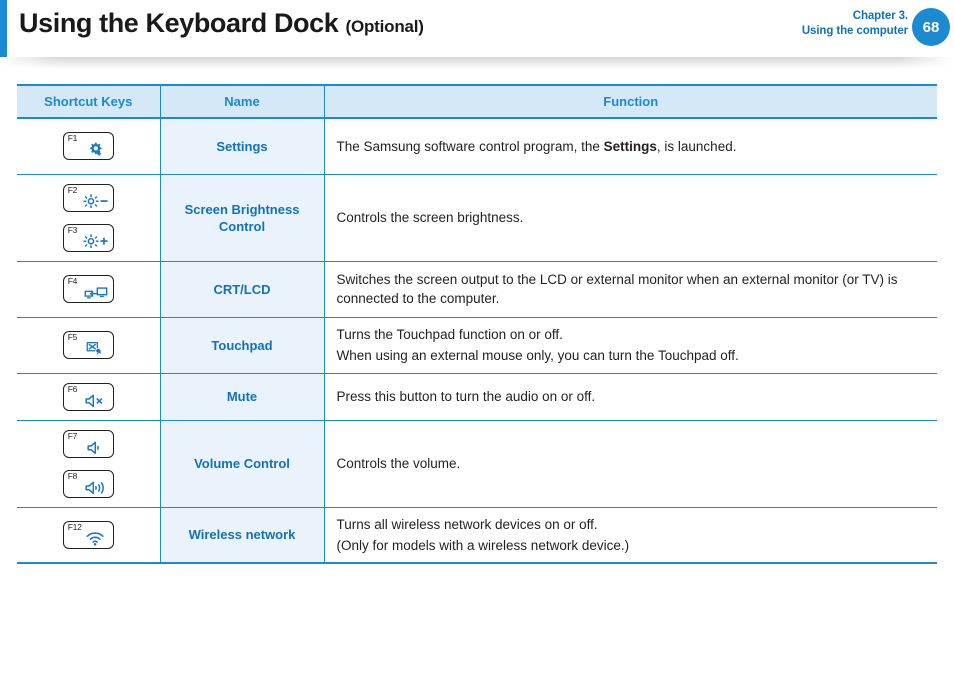 This screenshot has height=677, width=954. What do you see at coordinates (72, 138) in the screenshot?
I see `keycap-label: F1` at bounding box center [72, 138].